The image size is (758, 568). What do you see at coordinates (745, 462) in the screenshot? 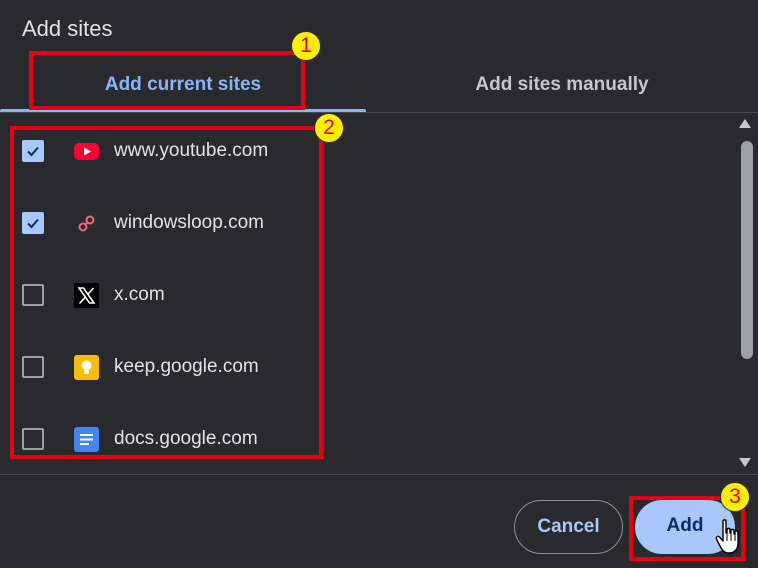
I see `scroll-down-arrow-icon` at bounding box center [745, 462].